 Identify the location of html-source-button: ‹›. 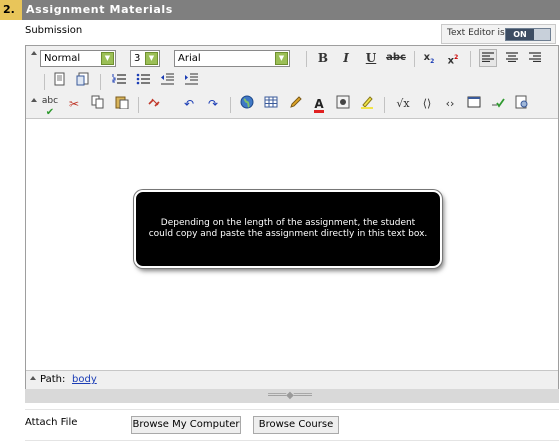
(450, 104).